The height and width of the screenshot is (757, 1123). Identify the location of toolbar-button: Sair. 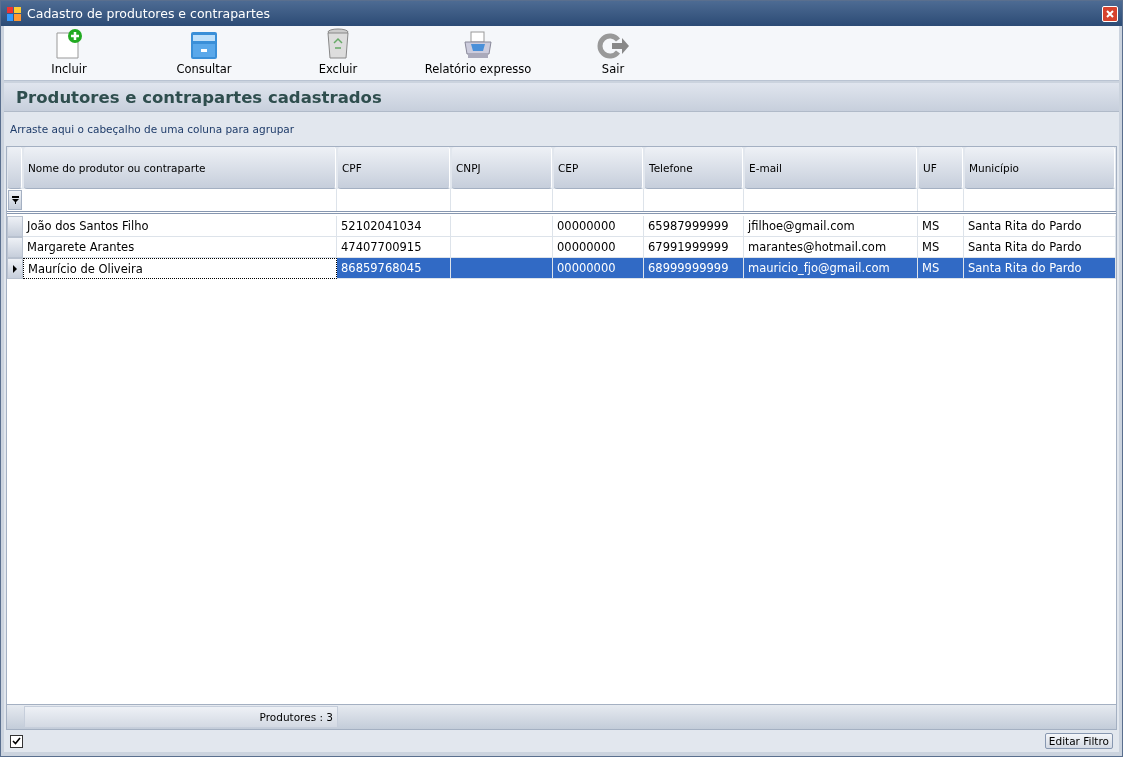
(613, 54).